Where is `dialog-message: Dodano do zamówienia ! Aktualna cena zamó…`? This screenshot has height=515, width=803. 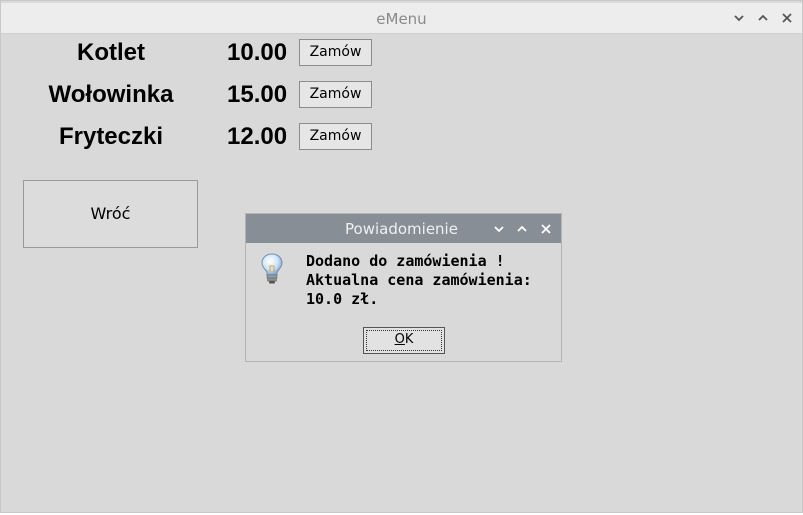 dialog-message: Dodano do zamówienia ! Aktualna cena zamó… is located at coordinates (419, 280).